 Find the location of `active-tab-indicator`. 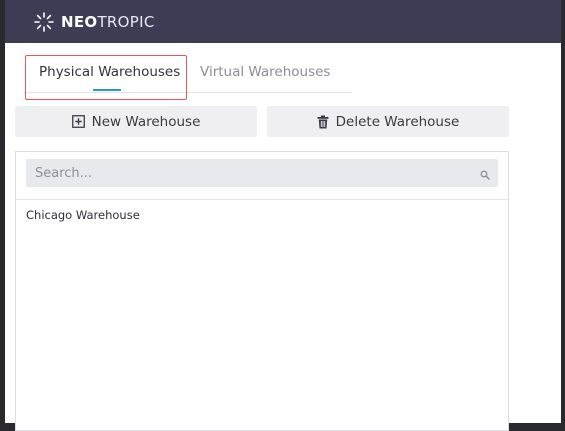

active-tab-indicator is located at coordinates (107, 90).